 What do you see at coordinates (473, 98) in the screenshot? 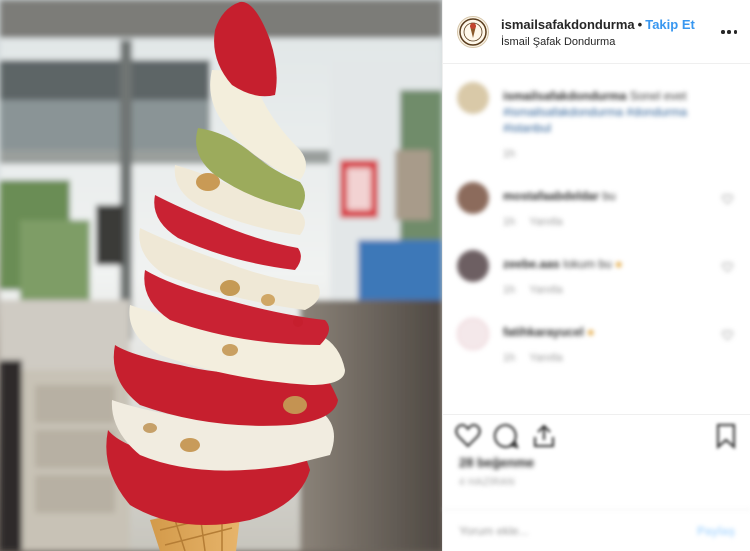
I see `caption-avatar` at bounding box center [473, 98].